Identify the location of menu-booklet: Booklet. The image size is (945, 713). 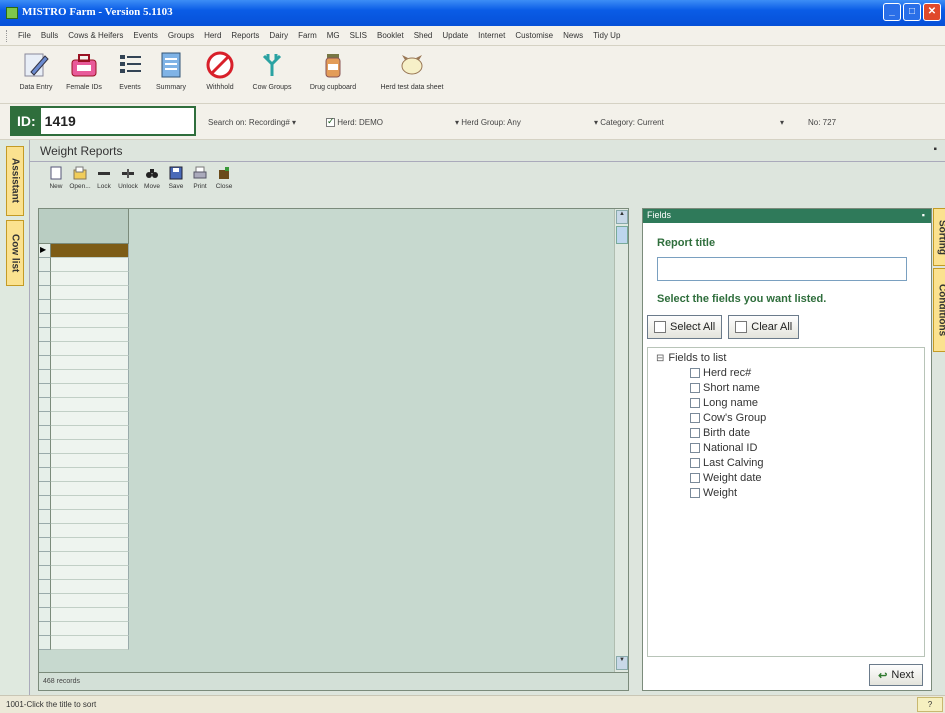
(390, 35).